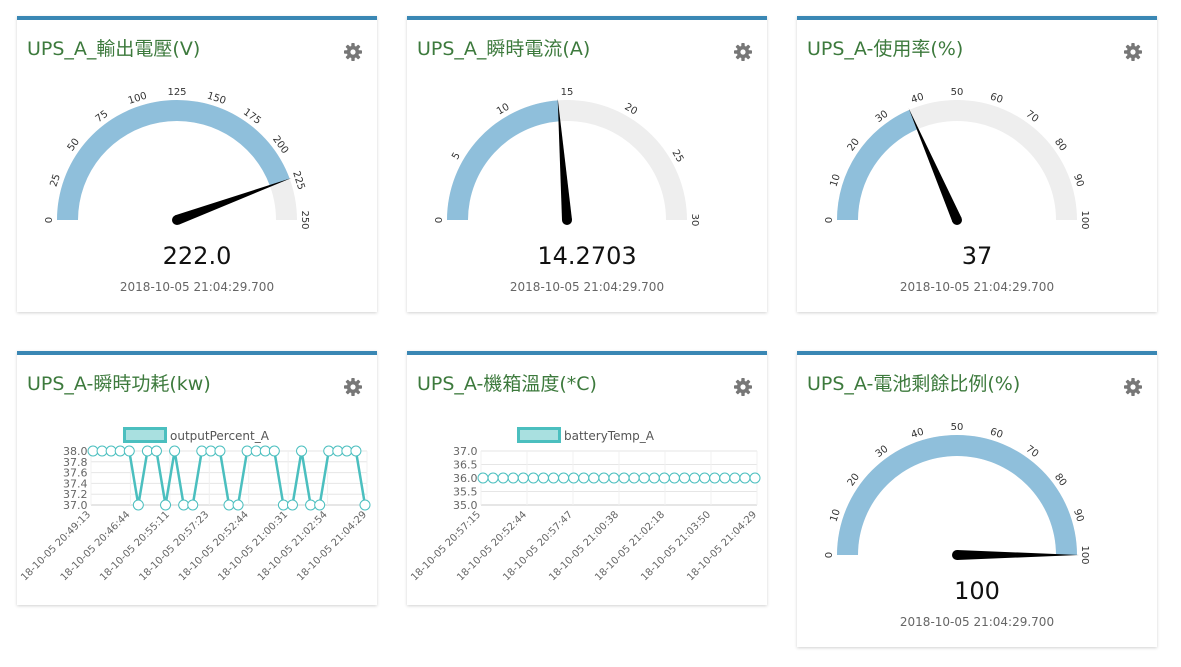  I want to click on gauge-value: 100, so click(977, 591).